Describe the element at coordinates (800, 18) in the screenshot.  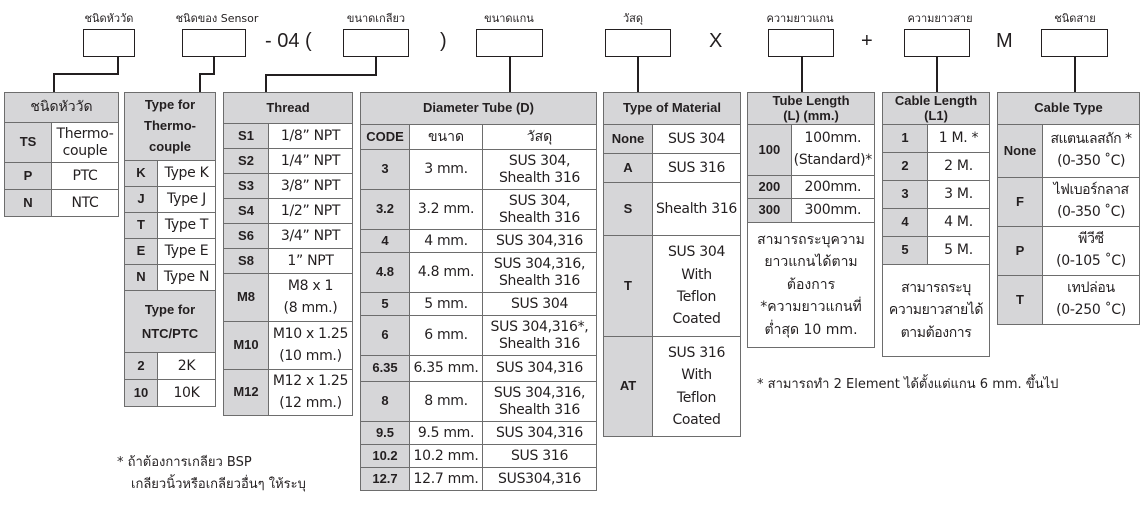
I see `field-label-tube-length: ความยาวแกน` at that location.